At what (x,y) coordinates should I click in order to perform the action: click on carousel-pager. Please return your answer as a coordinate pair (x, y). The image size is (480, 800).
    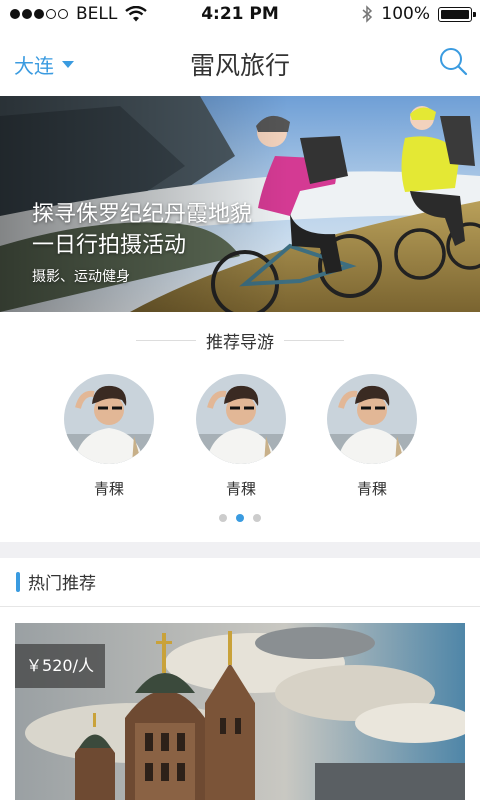
    Looking at the image, I should click on (240, 518).